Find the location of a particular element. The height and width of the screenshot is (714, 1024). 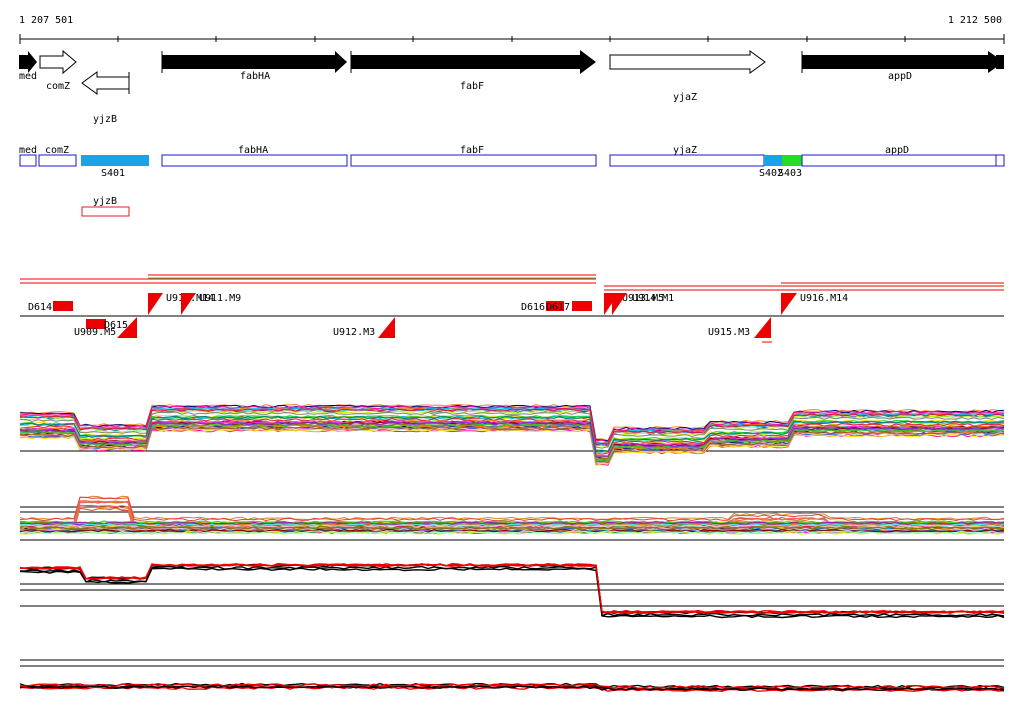

scale-start-label: 1 207 501 is located at coordinates (46, 20).